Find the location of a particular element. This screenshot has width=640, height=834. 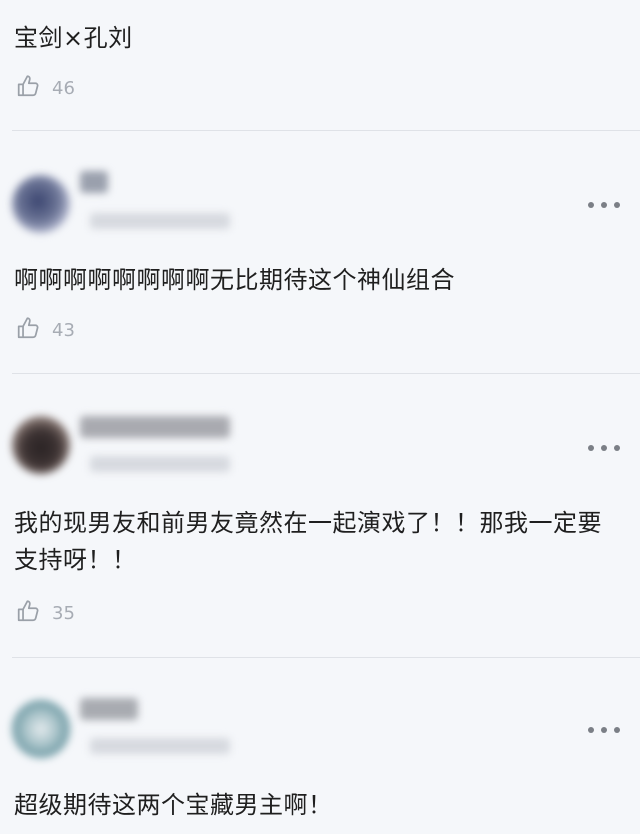

like-count: 43 is located at coordinates (63, 330).